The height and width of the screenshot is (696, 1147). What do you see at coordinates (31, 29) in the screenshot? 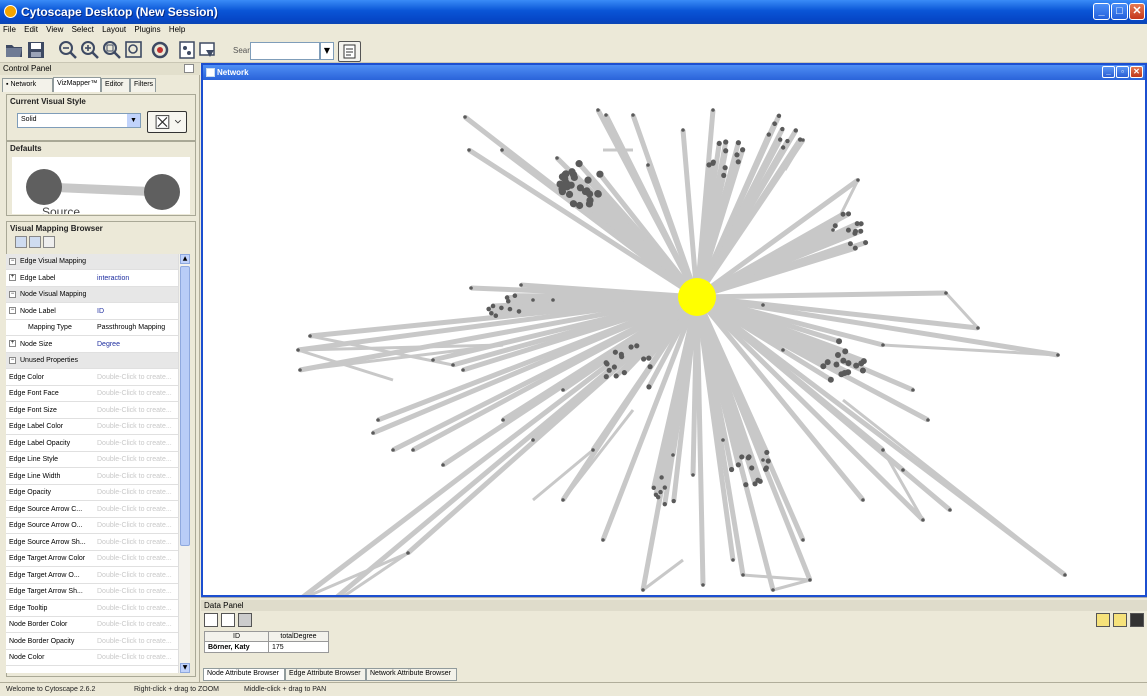
I see `menu-edit: Edit` at bounding box center [31, 29].